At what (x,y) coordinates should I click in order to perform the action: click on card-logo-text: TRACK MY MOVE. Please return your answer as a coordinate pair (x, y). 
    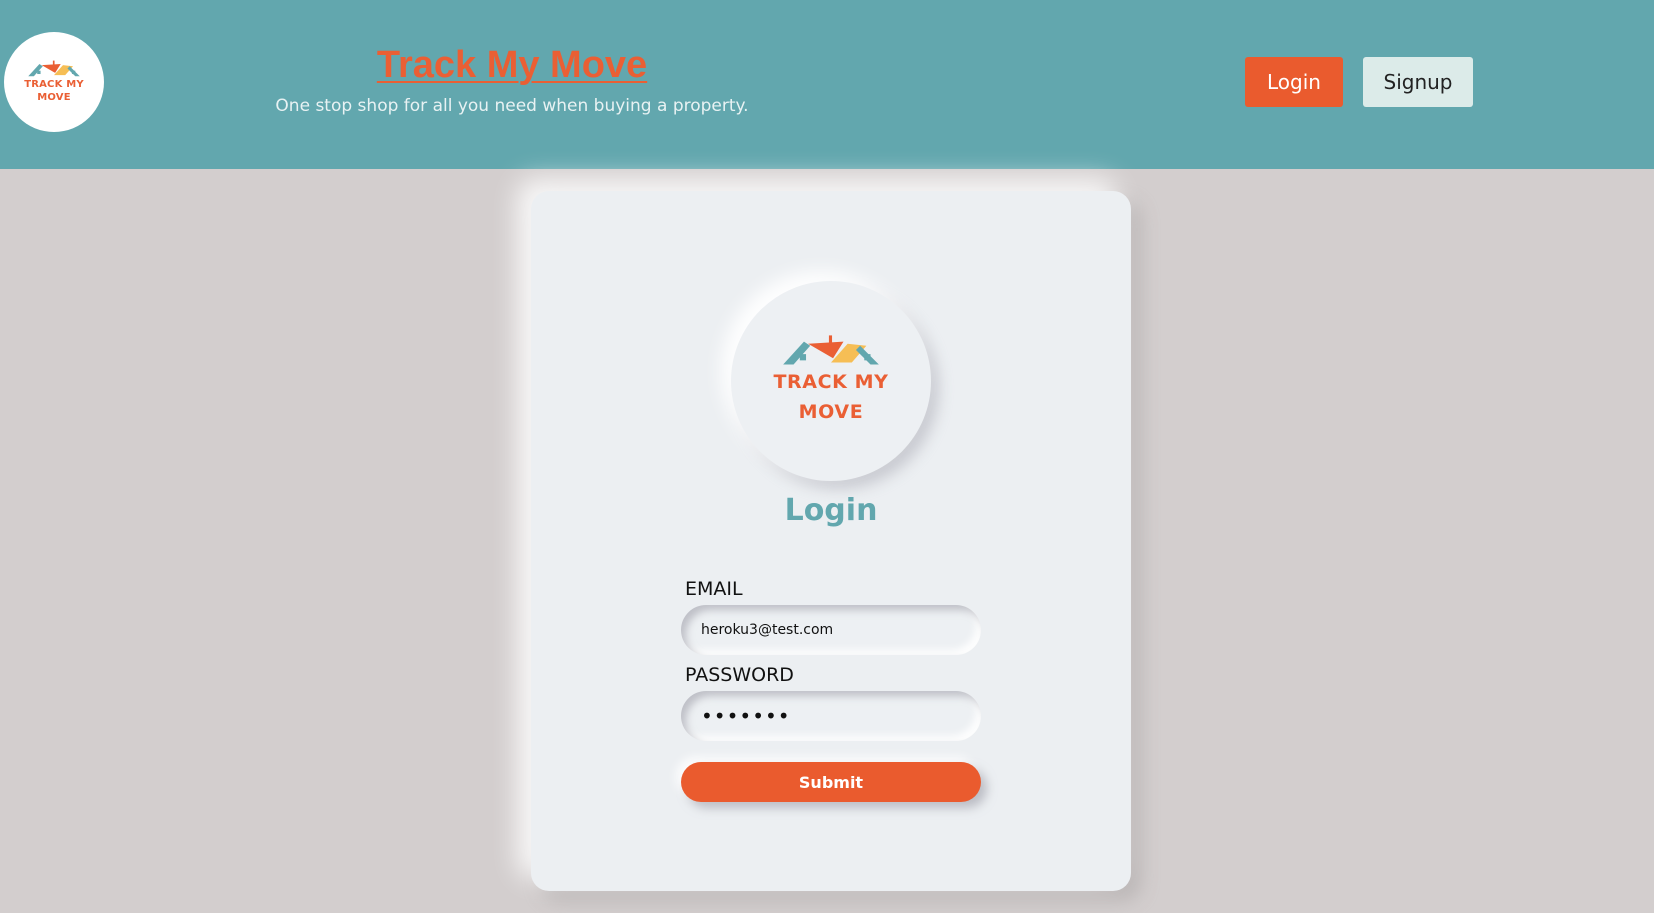
    Looking at the image, I should click on (830, 397).